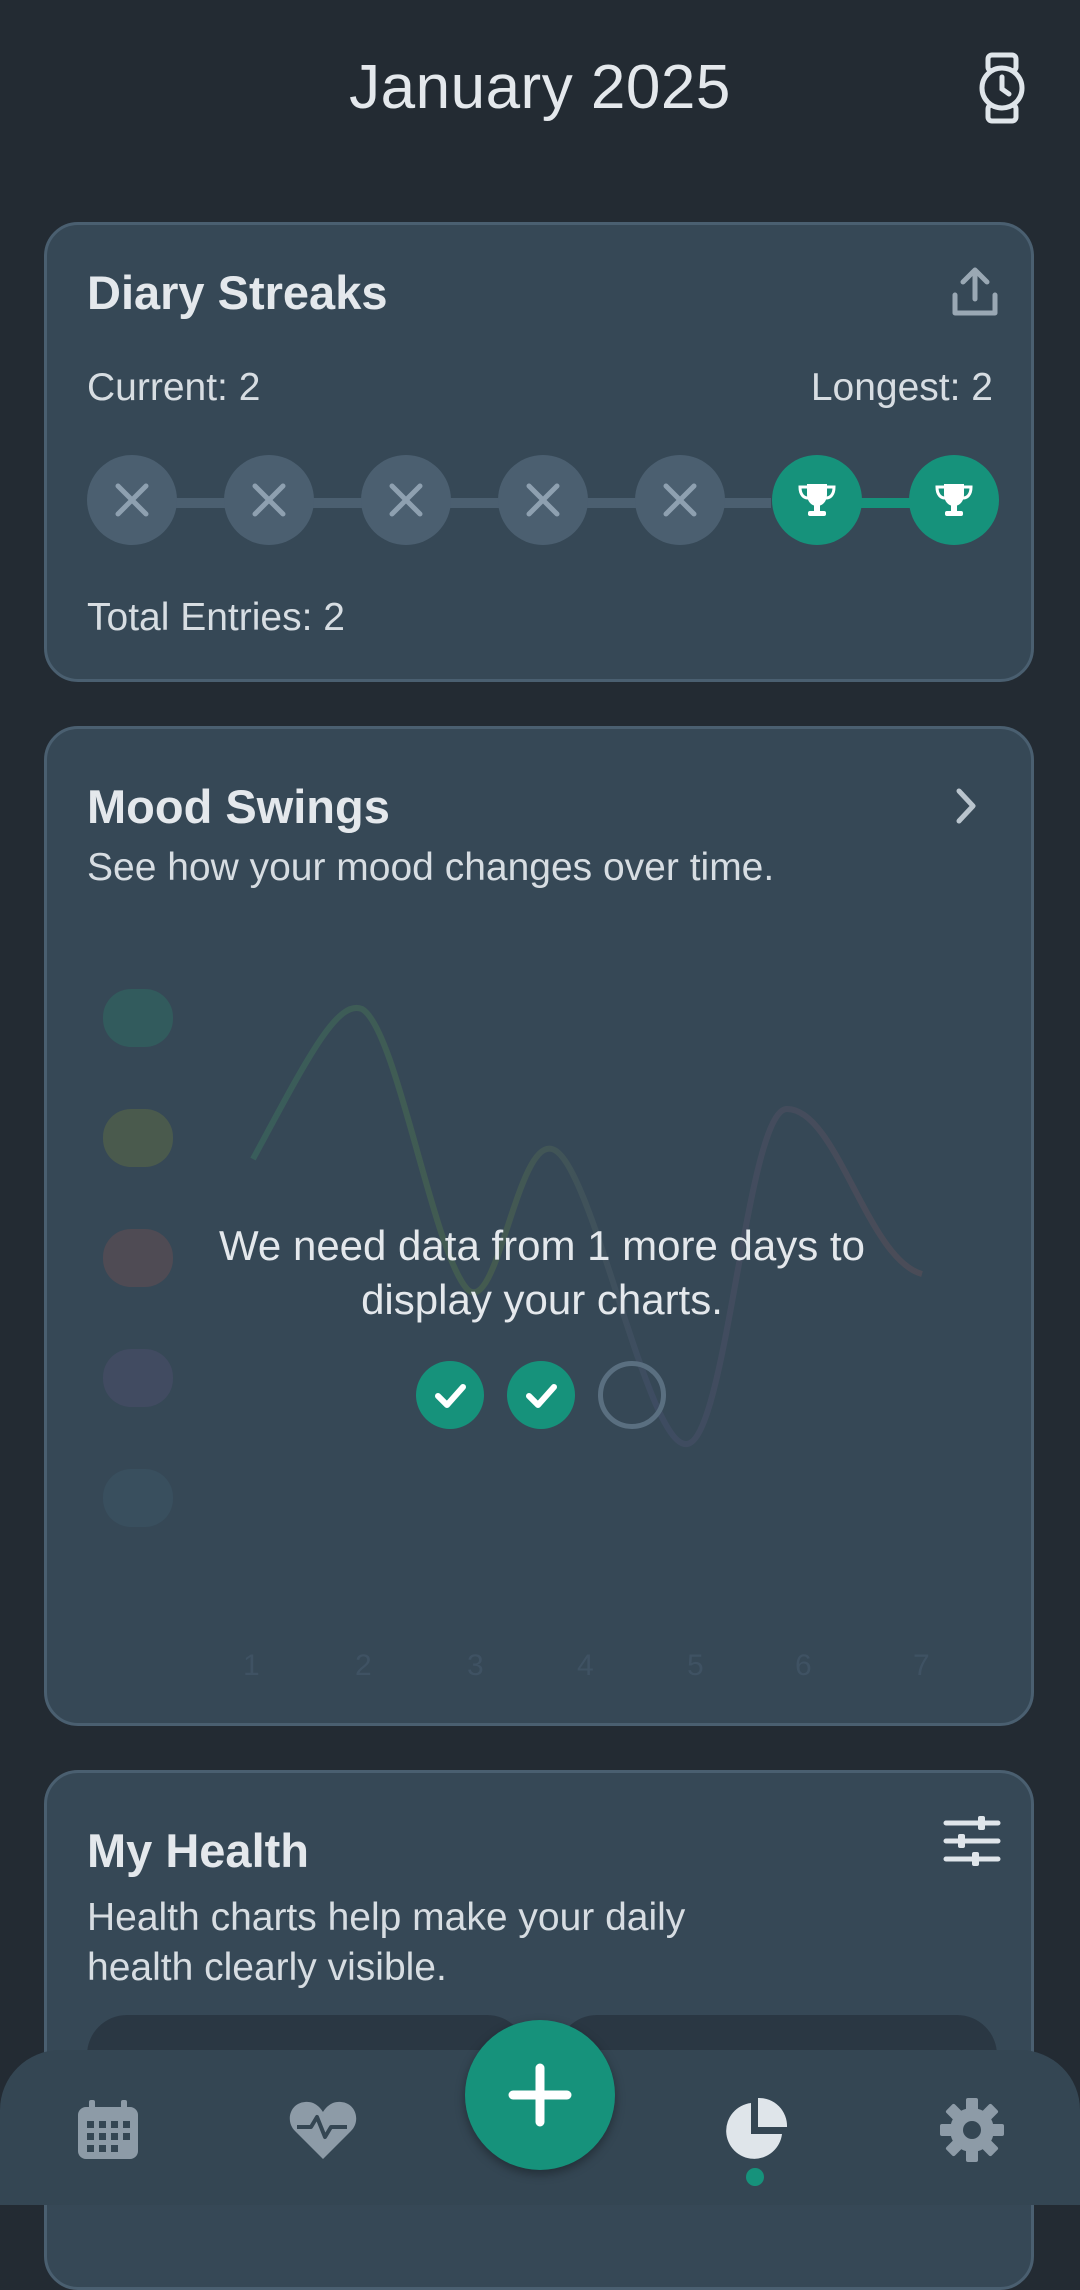 The height and width of the screenshot is (2290, 1080). Describe the element at coordinates (475, 1665) in the screenshot. I see `x-tick: 3` at that location.